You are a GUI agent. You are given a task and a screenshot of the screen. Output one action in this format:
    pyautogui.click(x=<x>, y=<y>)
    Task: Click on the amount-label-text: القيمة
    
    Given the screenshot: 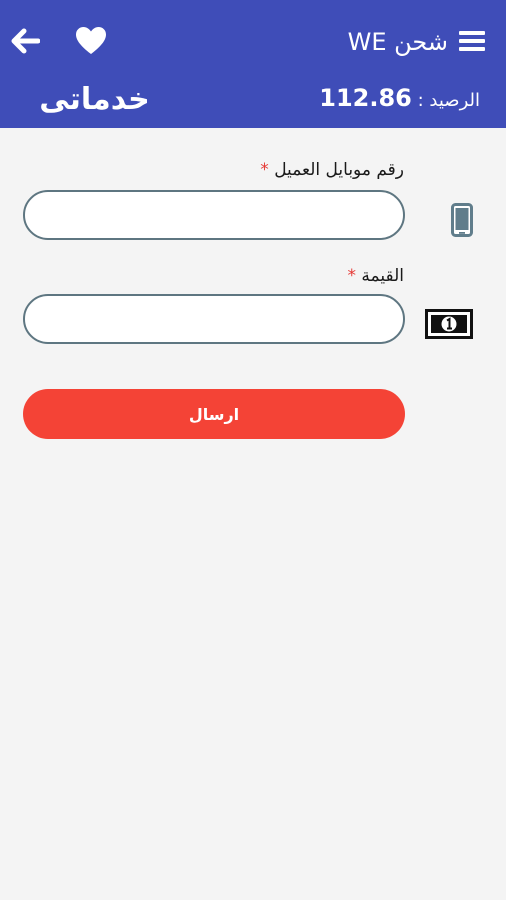 What is the action you would take?
    pyautogui.click(x=382, y=276)
    